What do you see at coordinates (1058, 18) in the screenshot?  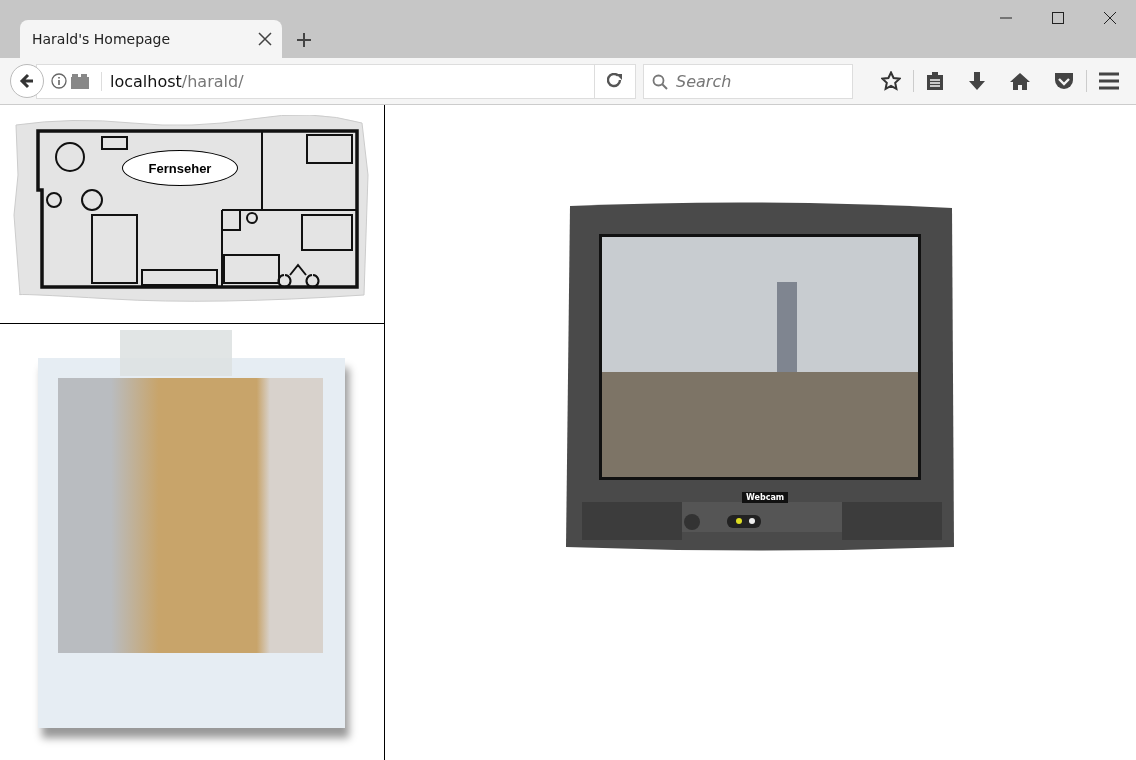 I see `maximize-icon` at bounding box center [1058, 18].